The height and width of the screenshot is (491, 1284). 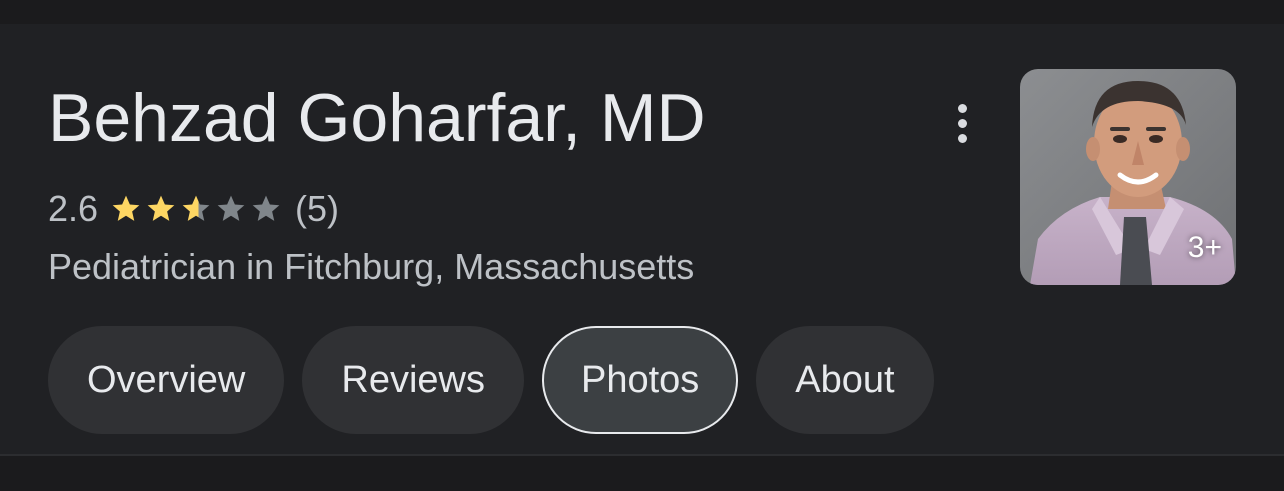 What do you see at coordinates (413, 380) in the screenshot?
I see `tab-reviews: Reviews` at bounding box center [413, 380].